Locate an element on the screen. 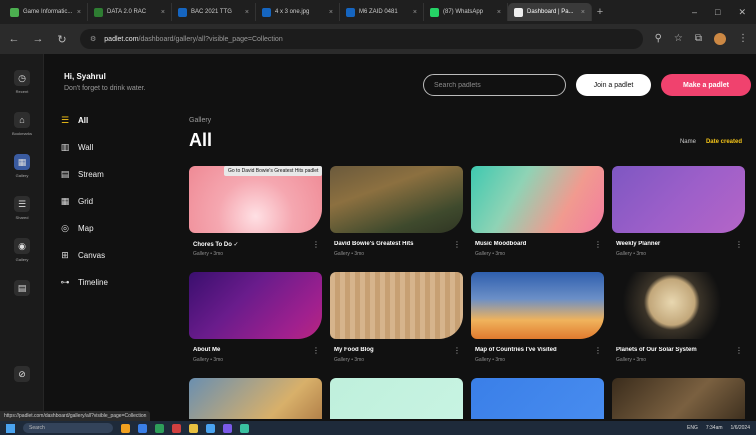 The image size is (756, 435). browser-tab: (87) WhatsApp × is located at coordinates (466, 12).